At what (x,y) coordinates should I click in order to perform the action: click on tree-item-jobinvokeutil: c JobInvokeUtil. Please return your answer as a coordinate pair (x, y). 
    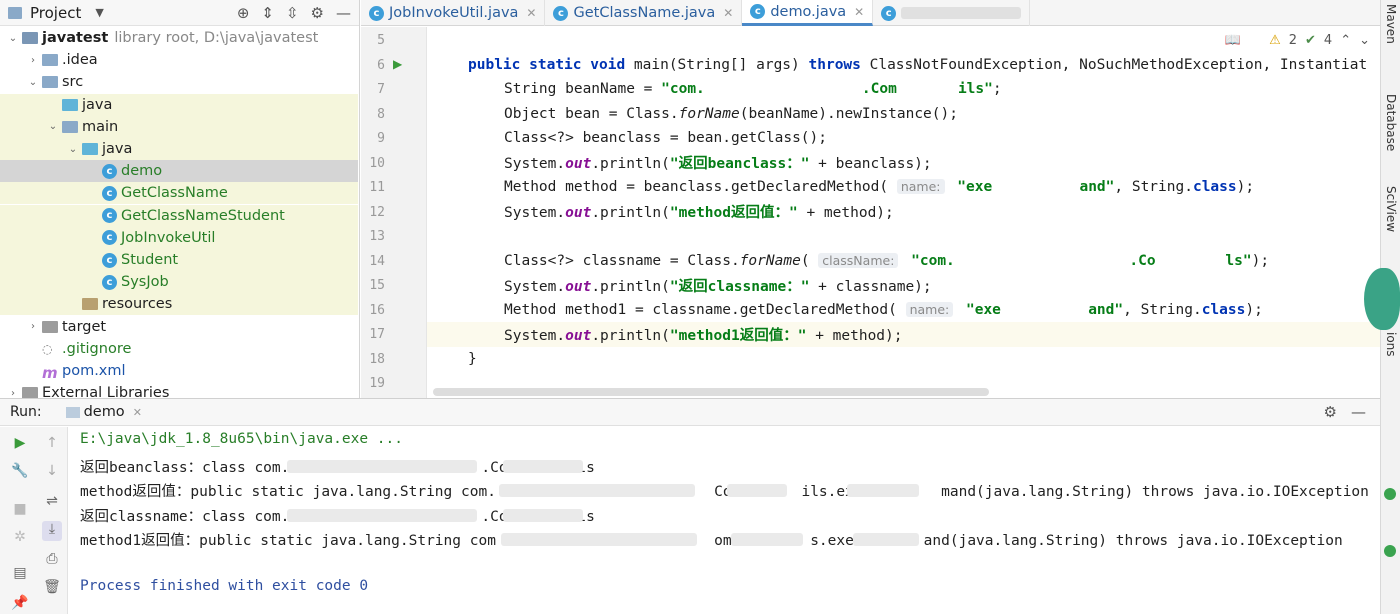
    Looking at the image, I should click on (179, 237).